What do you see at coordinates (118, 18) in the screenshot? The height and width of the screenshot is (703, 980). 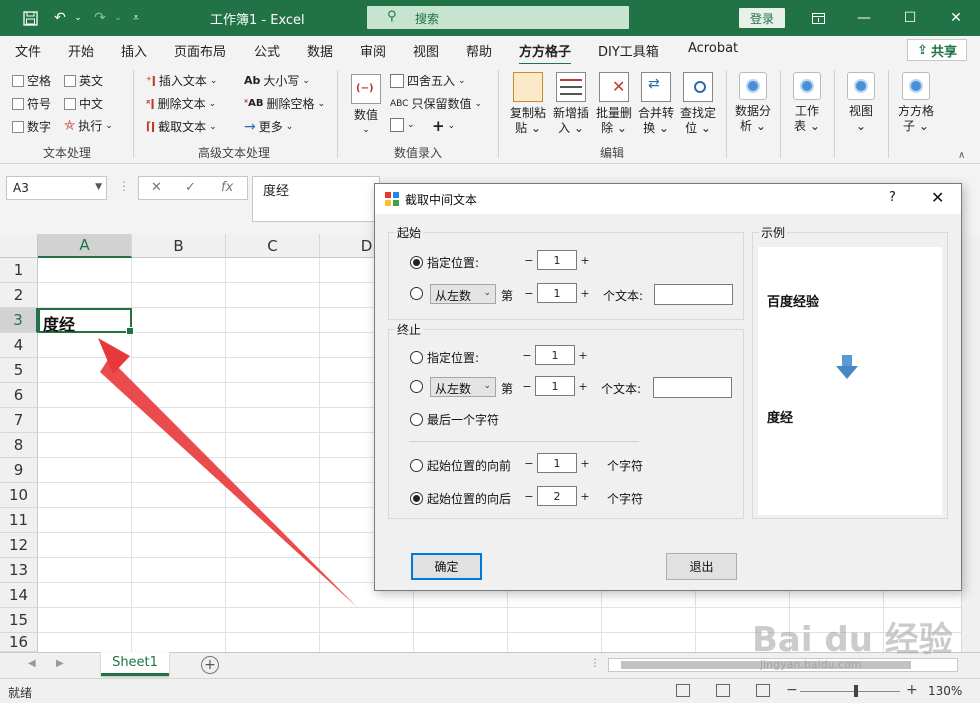 I see `redo-dropdown-icon: ⌄` at bounding box center [118, 18].